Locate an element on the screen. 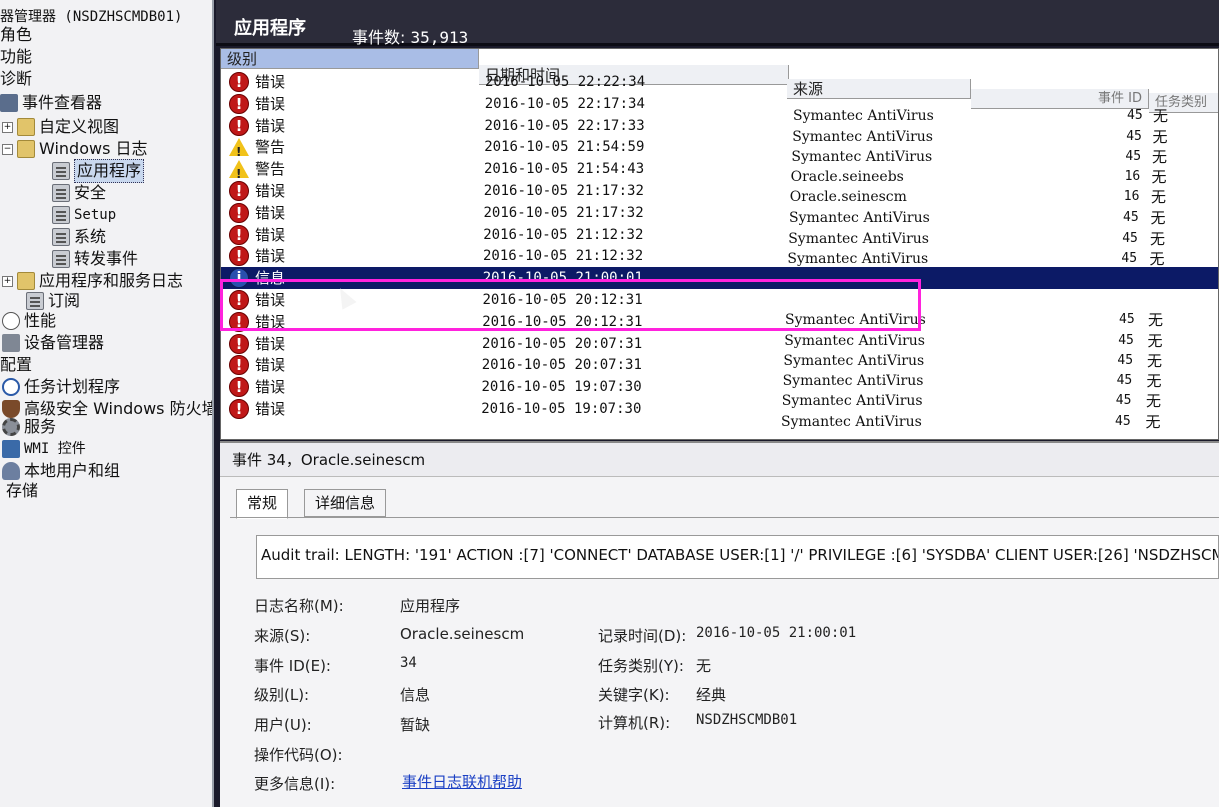 This screenshot has height=807, width=1219. tree-item-custom-views: + 自定义视图 is located at coordinates (60, 127).